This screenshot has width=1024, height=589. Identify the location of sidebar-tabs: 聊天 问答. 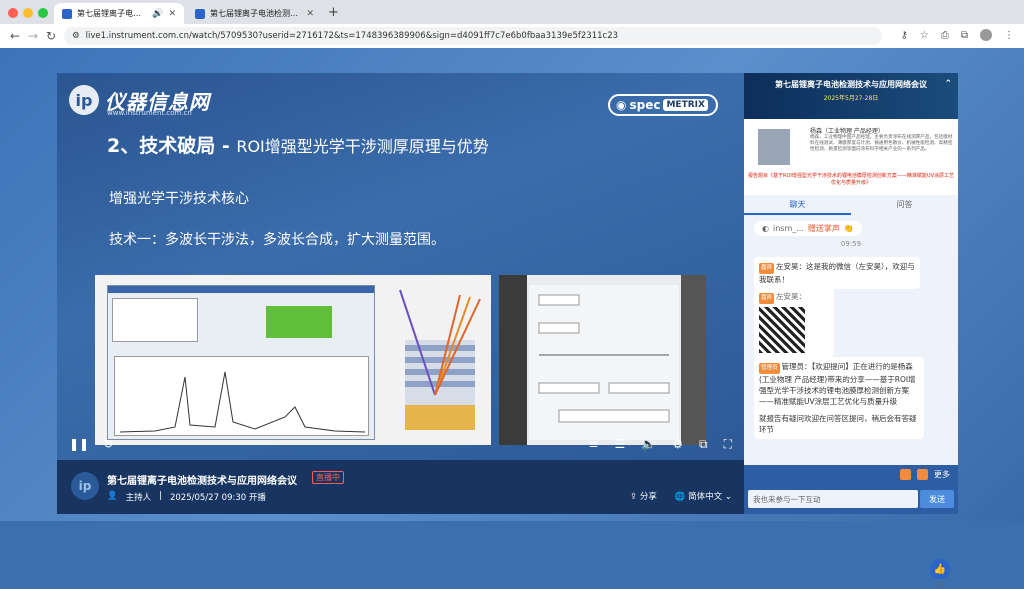
(851, 205).